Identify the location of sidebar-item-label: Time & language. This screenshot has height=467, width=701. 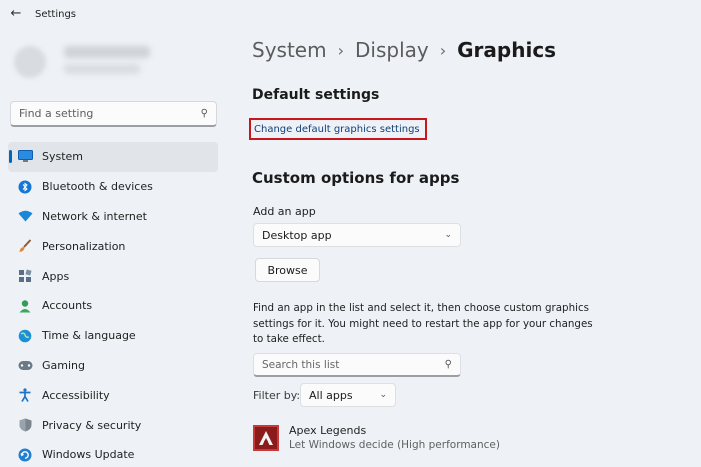
(89, 336).